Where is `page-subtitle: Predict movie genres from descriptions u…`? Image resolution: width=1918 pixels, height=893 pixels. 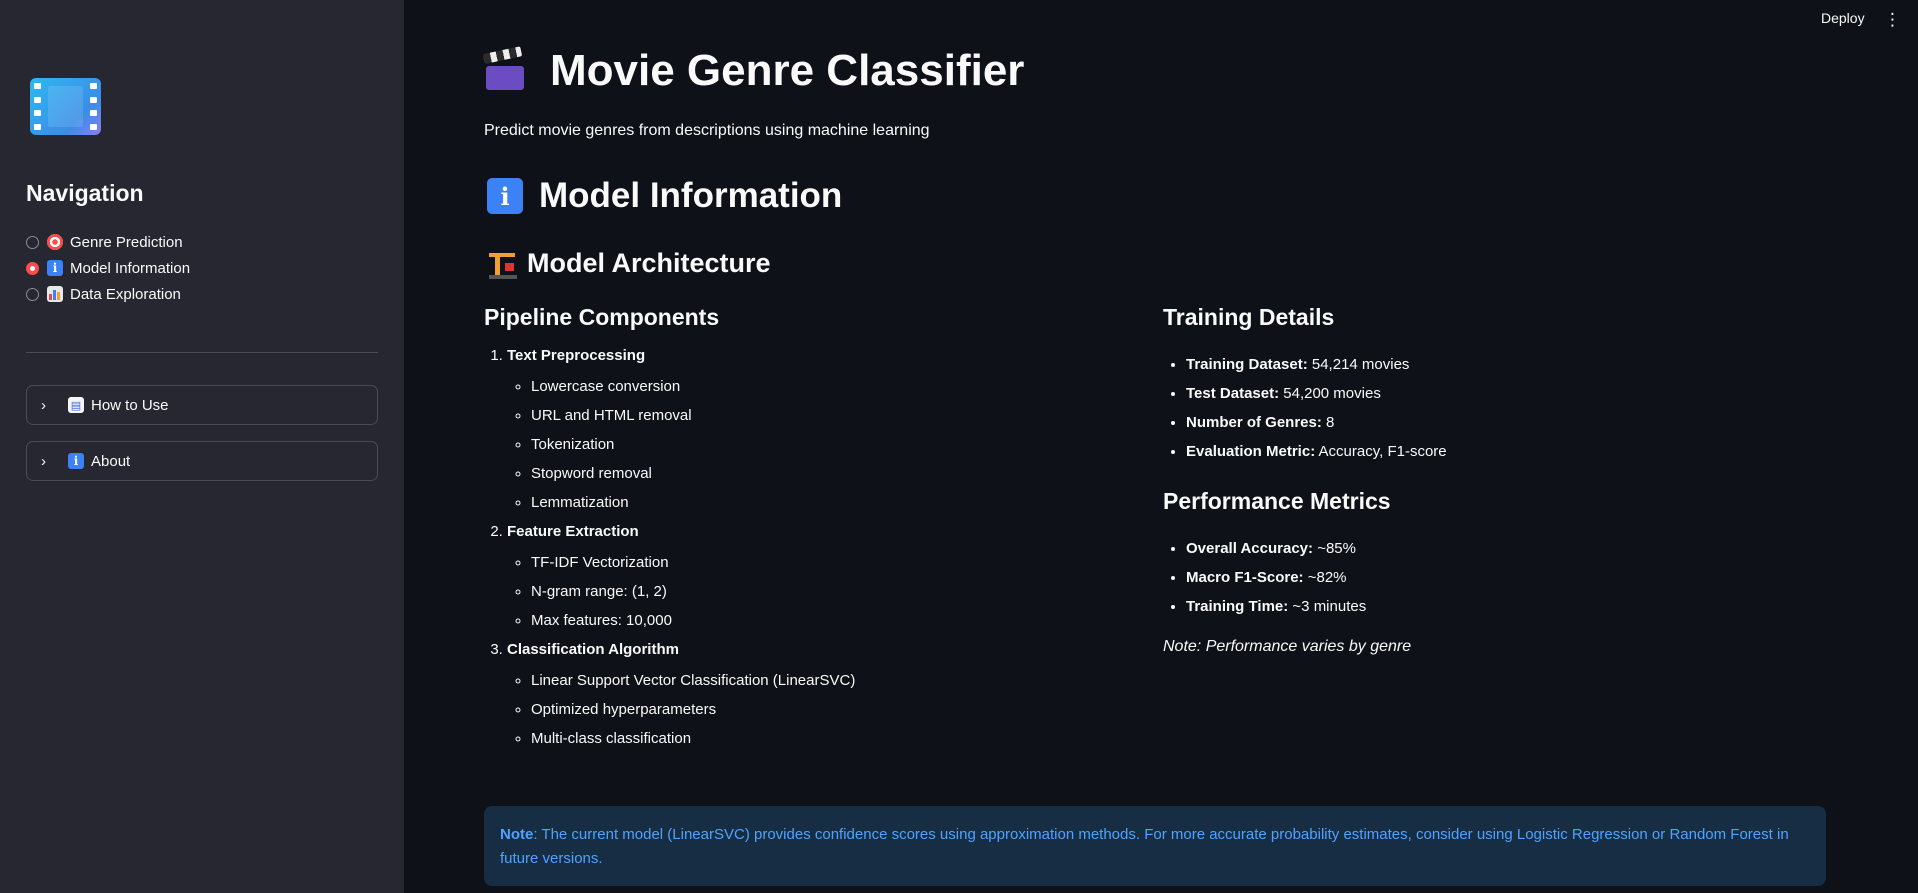 page-subtitle: Predict movie genres from descriptions u… is located at coordinates (707, 130).